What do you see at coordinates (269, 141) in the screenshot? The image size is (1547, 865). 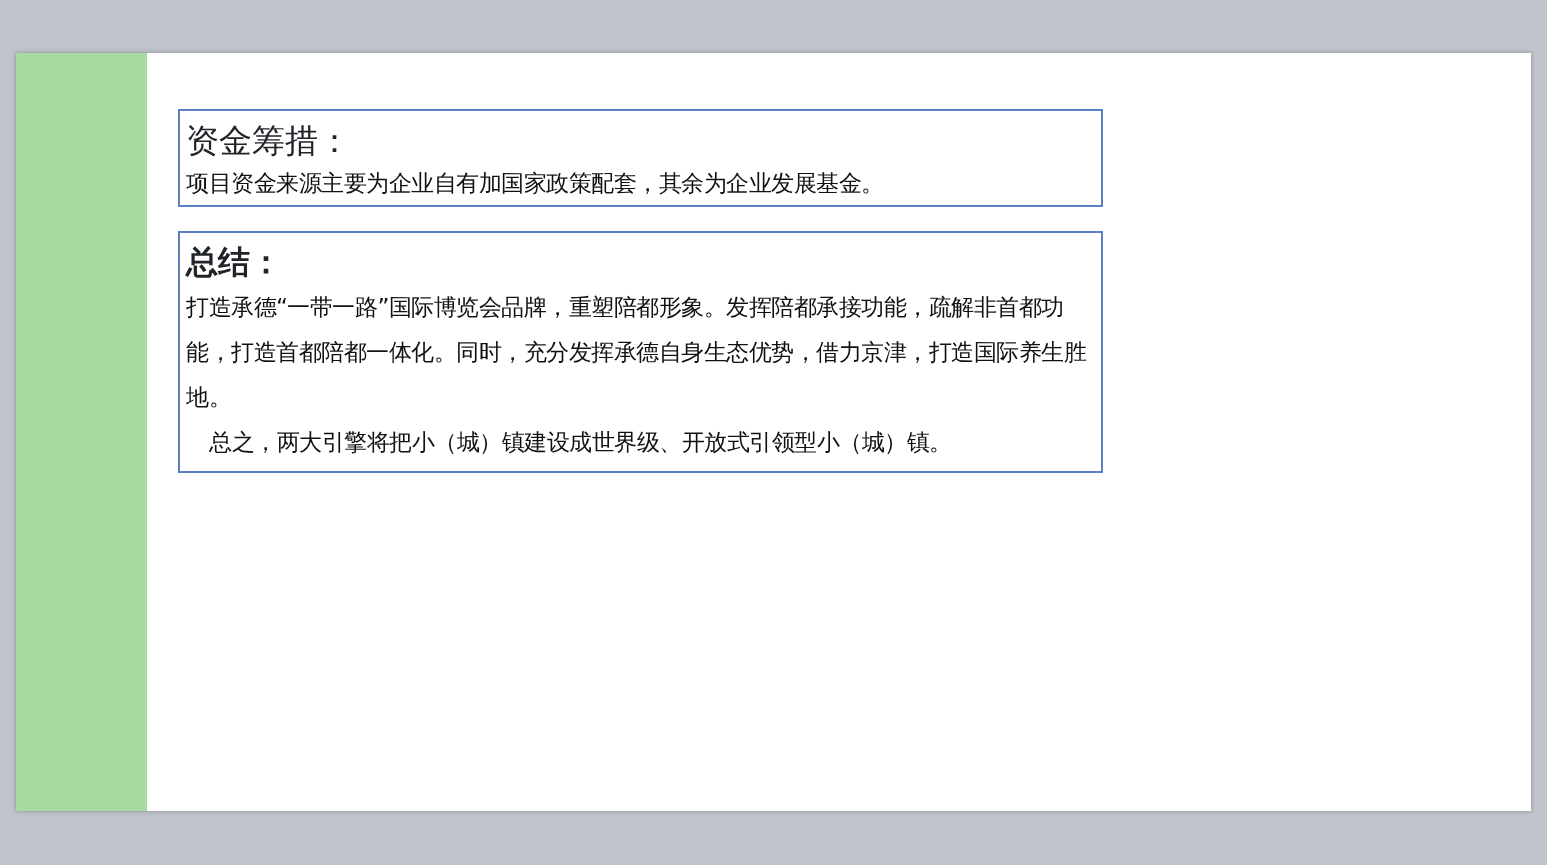 I see `section-heading: 资金筹措：` at bounding box center [269, 141].